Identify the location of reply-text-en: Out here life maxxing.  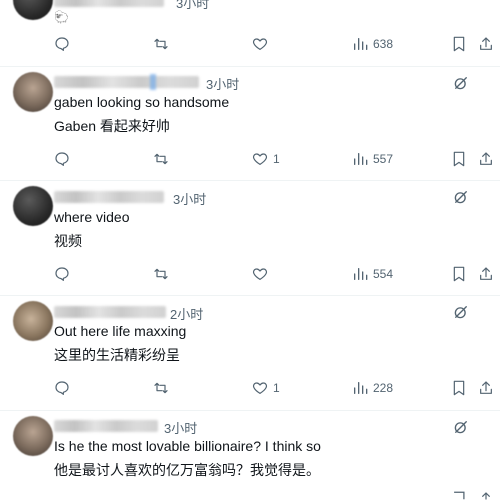
(120, 331).